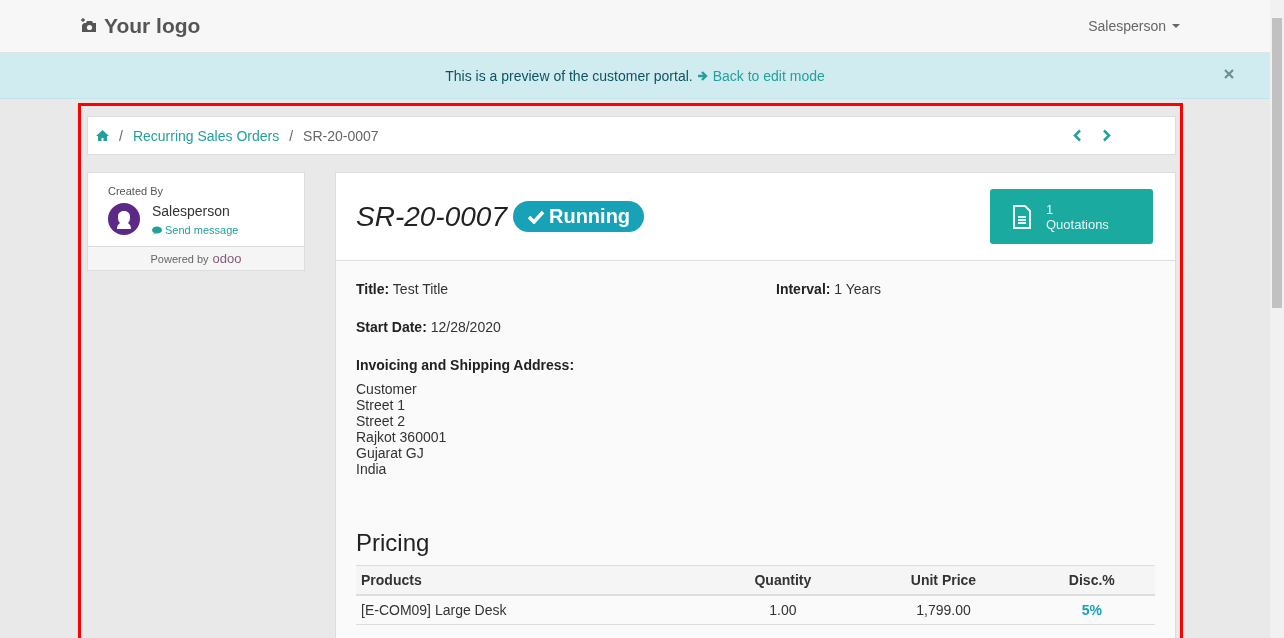  Describe the element at coordinates (536, 216) in the screenshot. I see `check-icon` at that location.